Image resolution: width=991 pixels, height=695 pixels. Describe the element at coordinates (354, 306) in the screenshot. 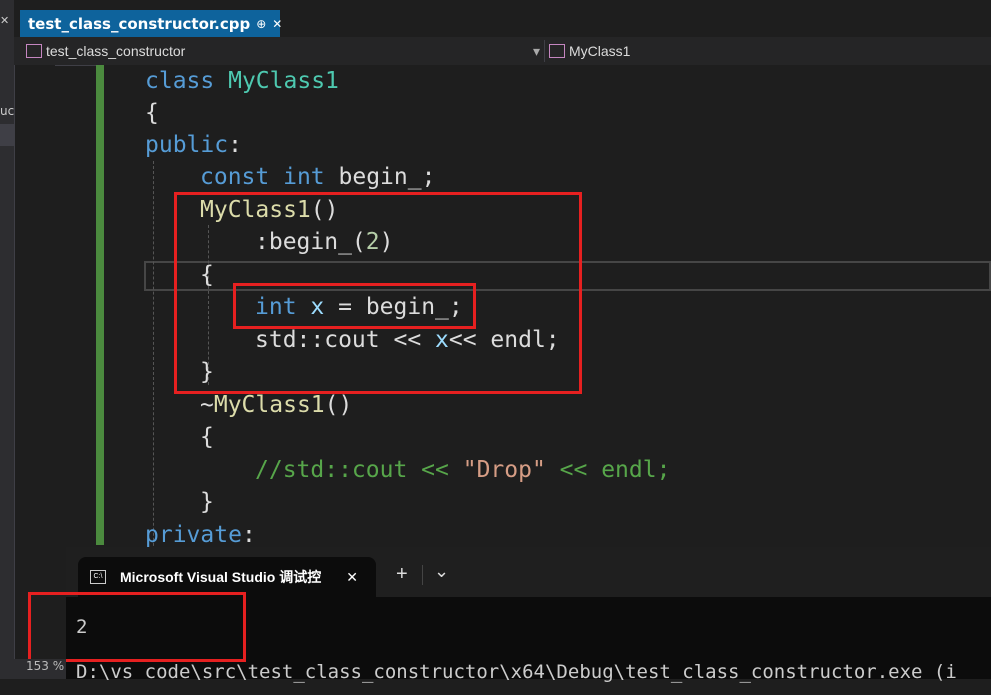

I see `int-x-highlight-box` at that location.